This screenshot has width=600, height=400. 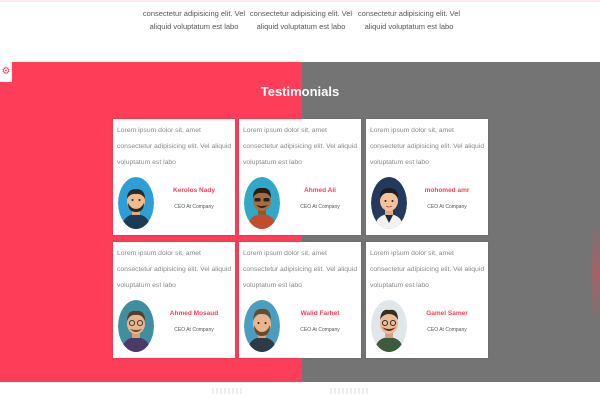 What do you see at coordinates (194, 313) in the screenshot?
I see `testimonial-name: Ahmed Mosaud` at bounding box center [194, 313].